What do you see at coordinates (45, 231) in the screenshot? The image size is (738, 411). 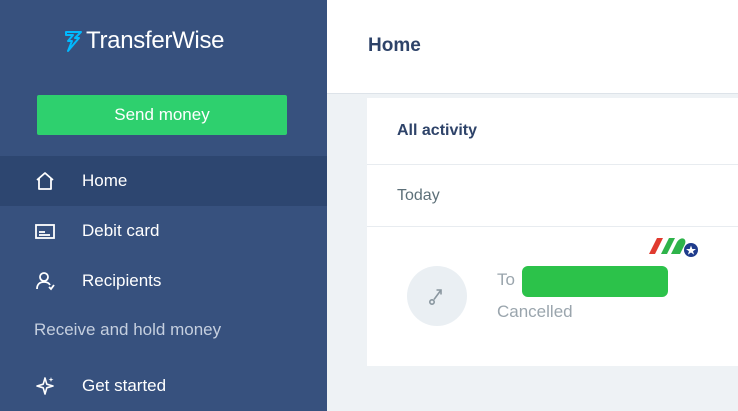 I see `card-icon` at bounding box center [45, 231].